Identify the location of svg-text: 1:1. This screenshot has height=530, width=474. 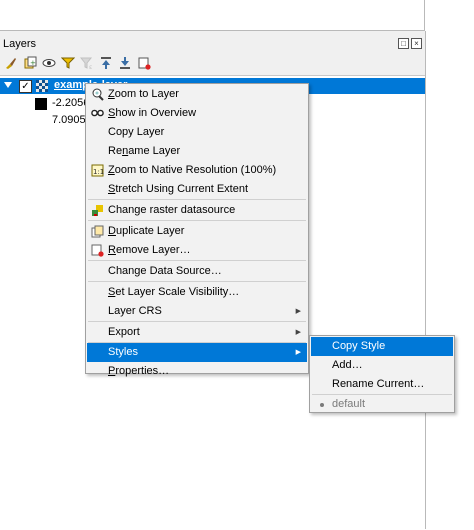
(98, 172).